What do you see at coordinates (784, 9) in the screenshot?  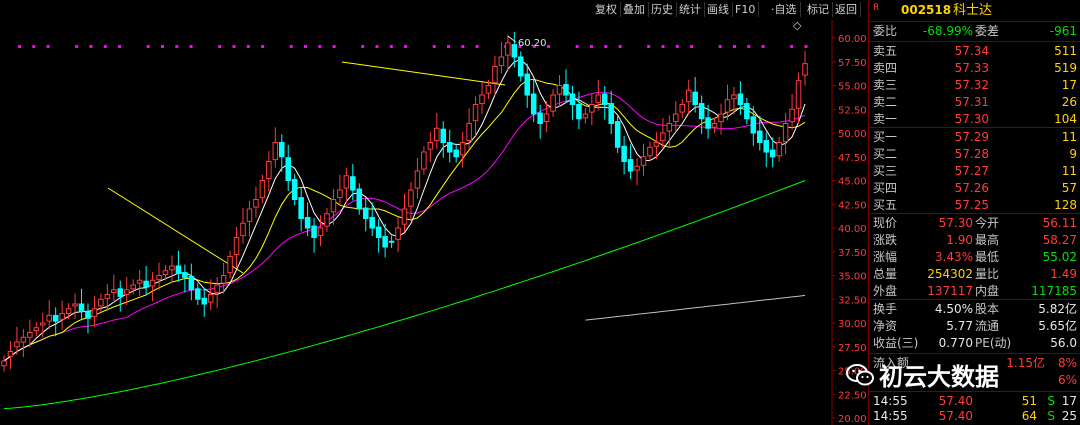 I see `toolbar-button-6: ·自选` at bounding box center [784, 9].